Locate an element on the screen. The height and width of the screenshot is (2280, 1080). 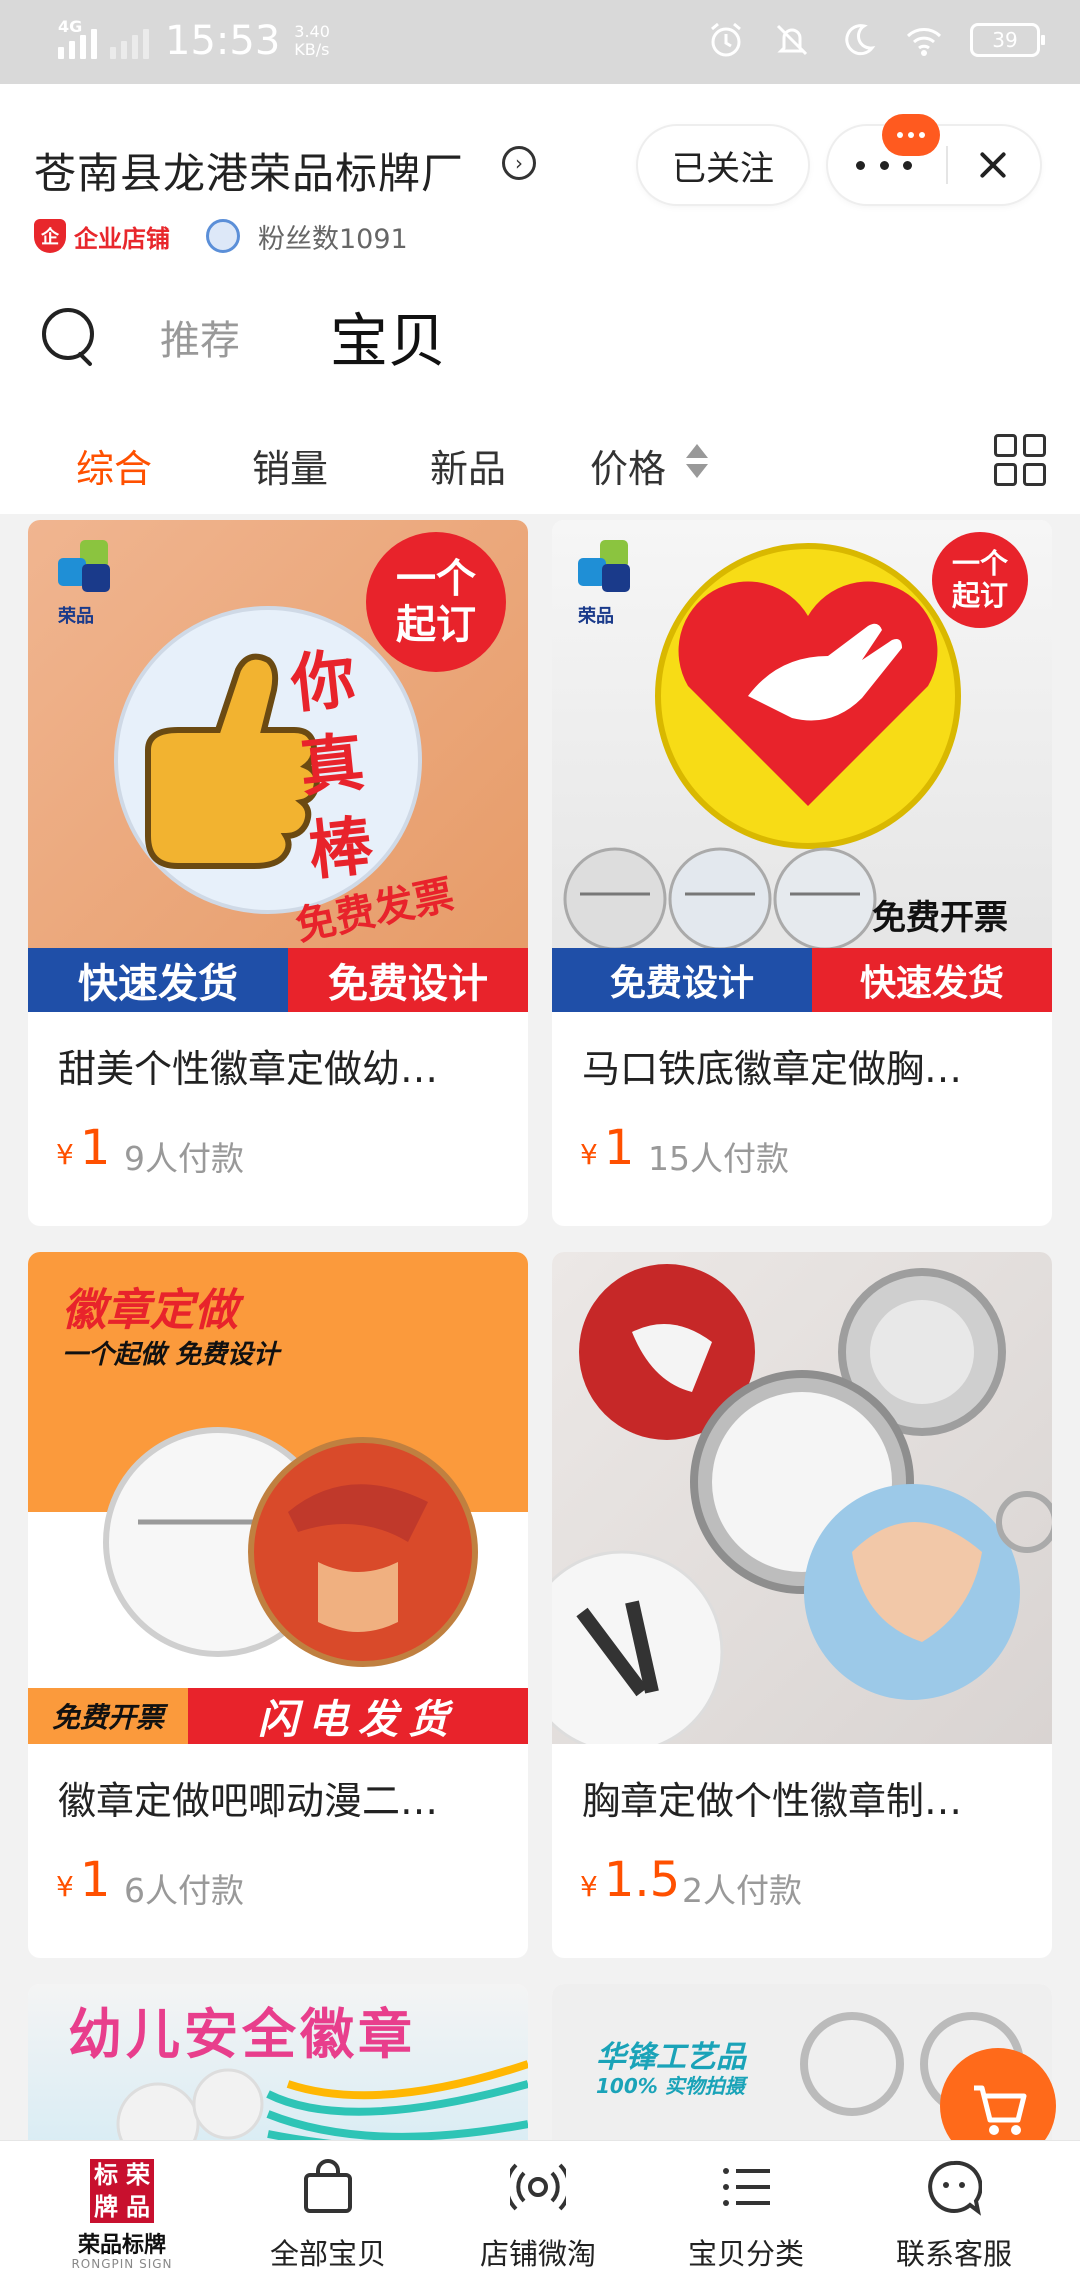
message-badge-icon is located at coordinates (911, 135).